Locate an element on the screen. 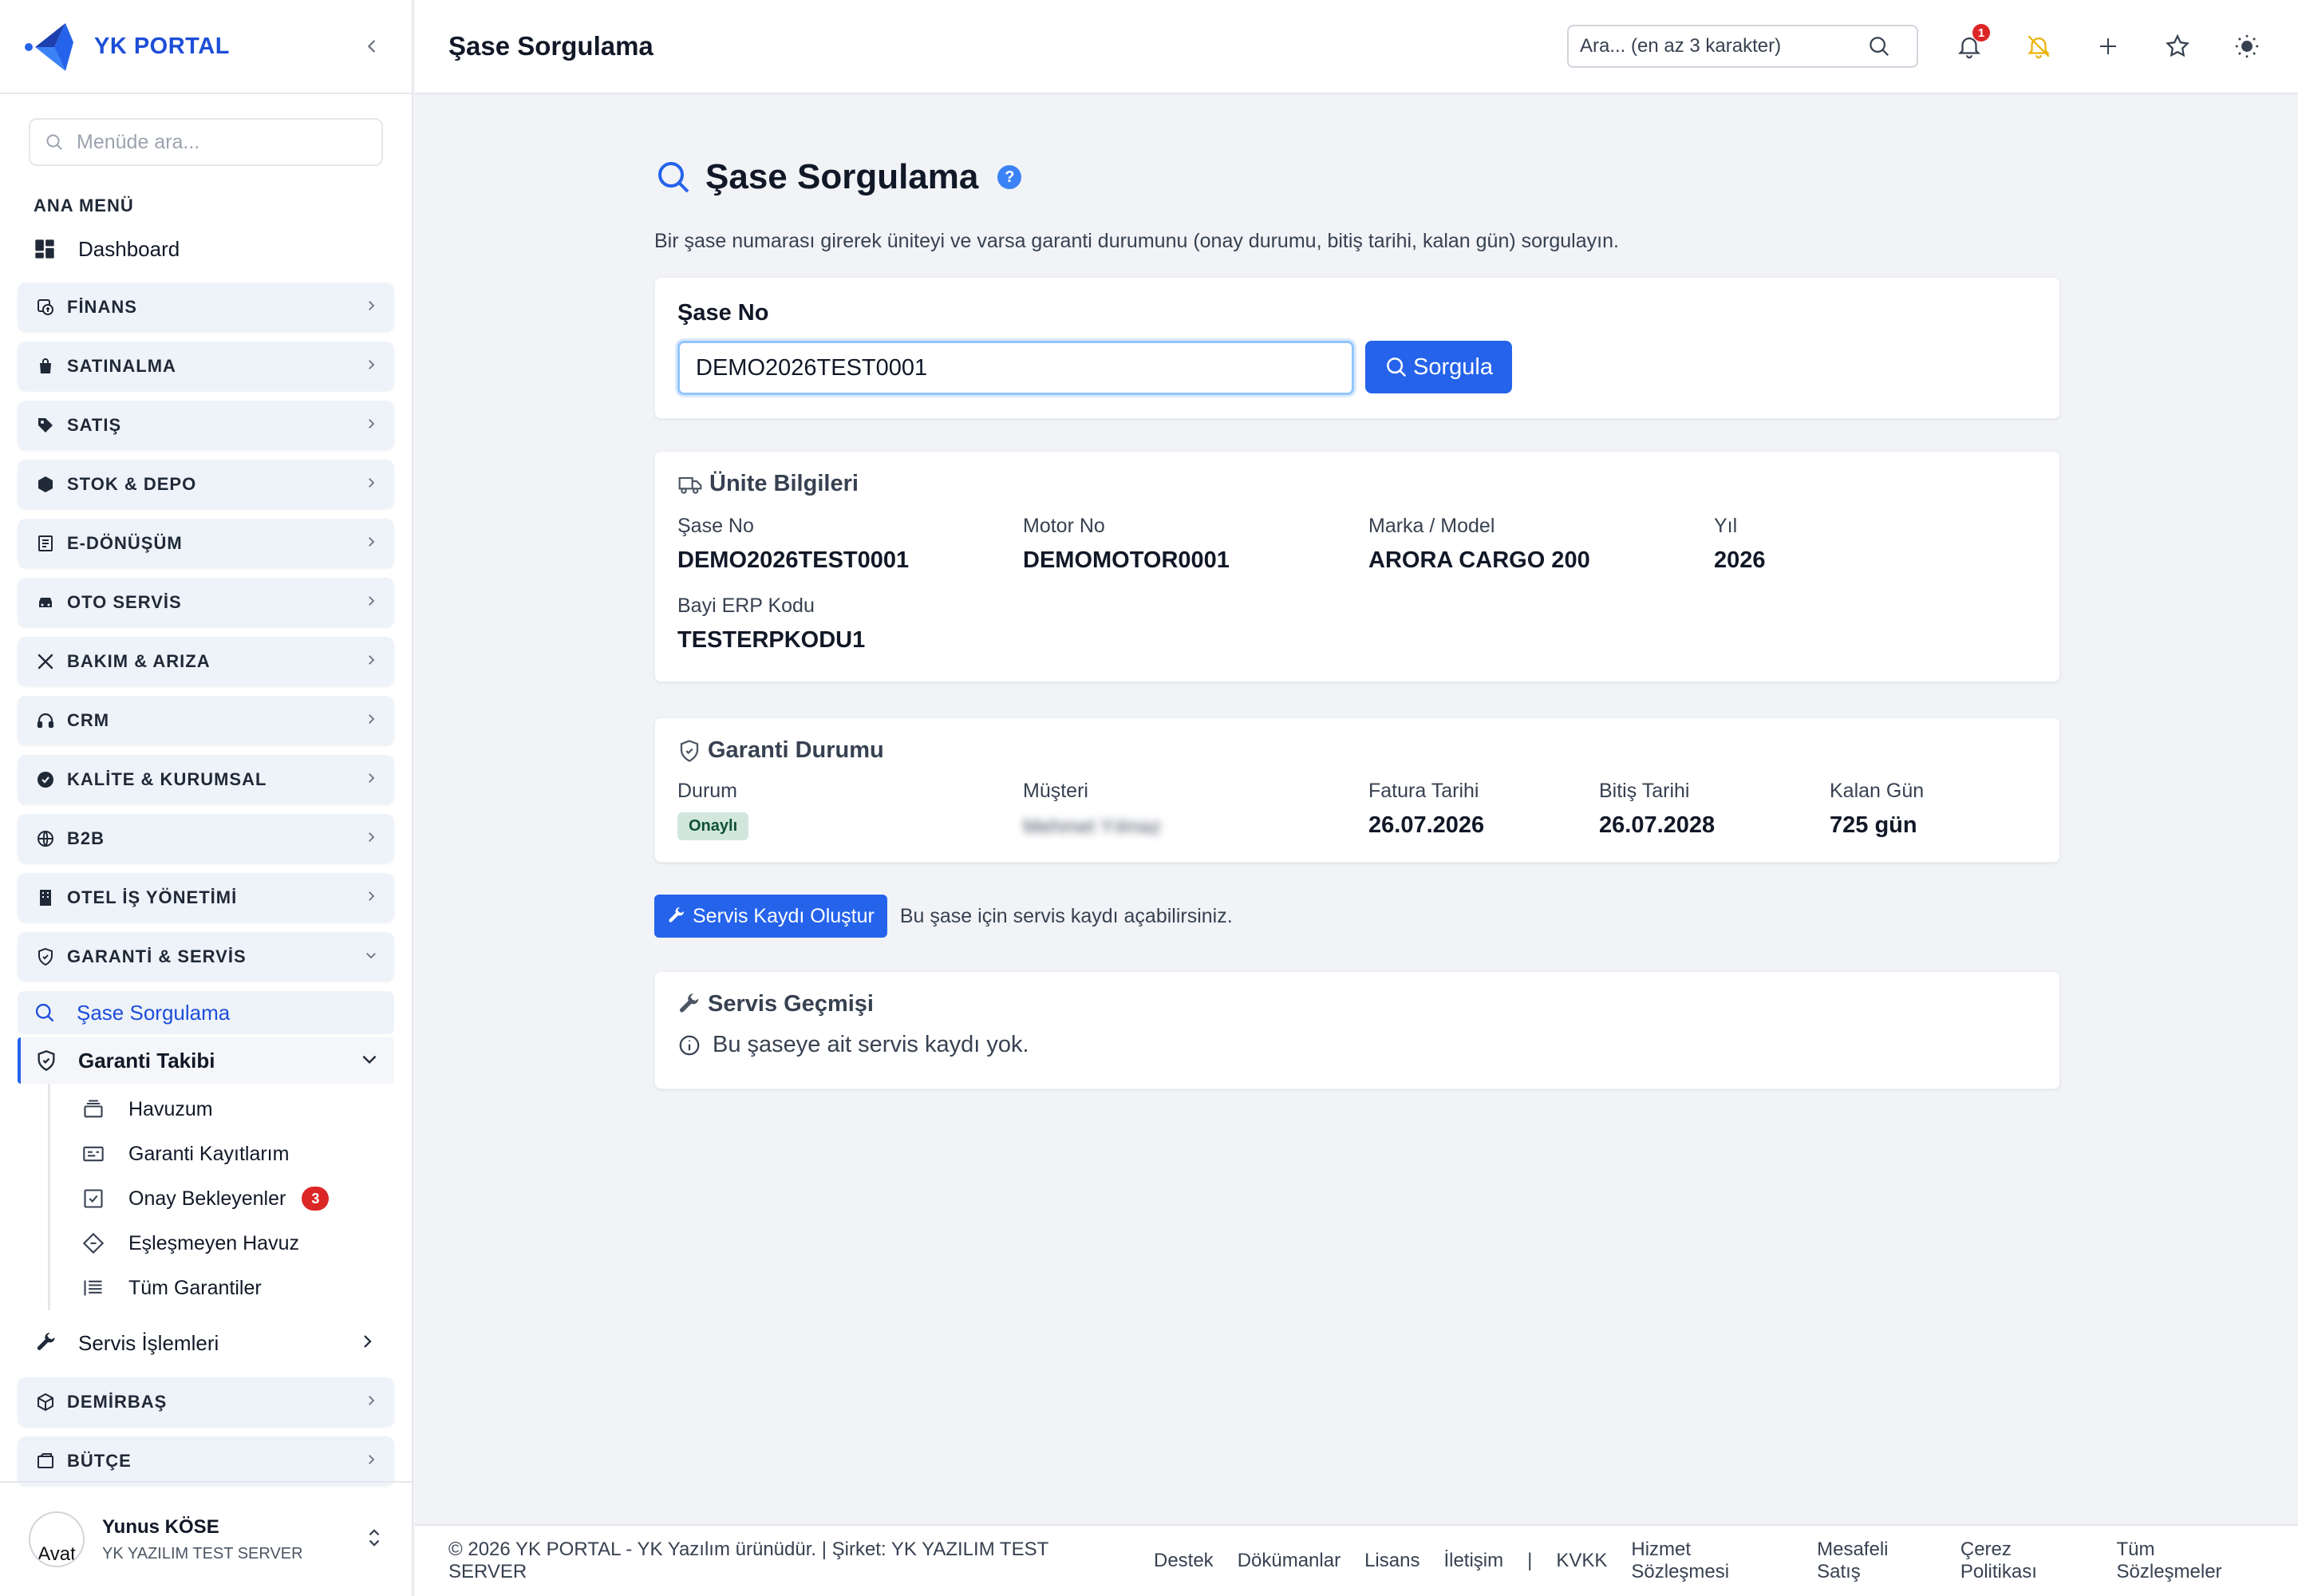 Image resolution: width=2298 pixels, height=1596 pixels. help-icon: ? is located at coordinates (1009, 177).